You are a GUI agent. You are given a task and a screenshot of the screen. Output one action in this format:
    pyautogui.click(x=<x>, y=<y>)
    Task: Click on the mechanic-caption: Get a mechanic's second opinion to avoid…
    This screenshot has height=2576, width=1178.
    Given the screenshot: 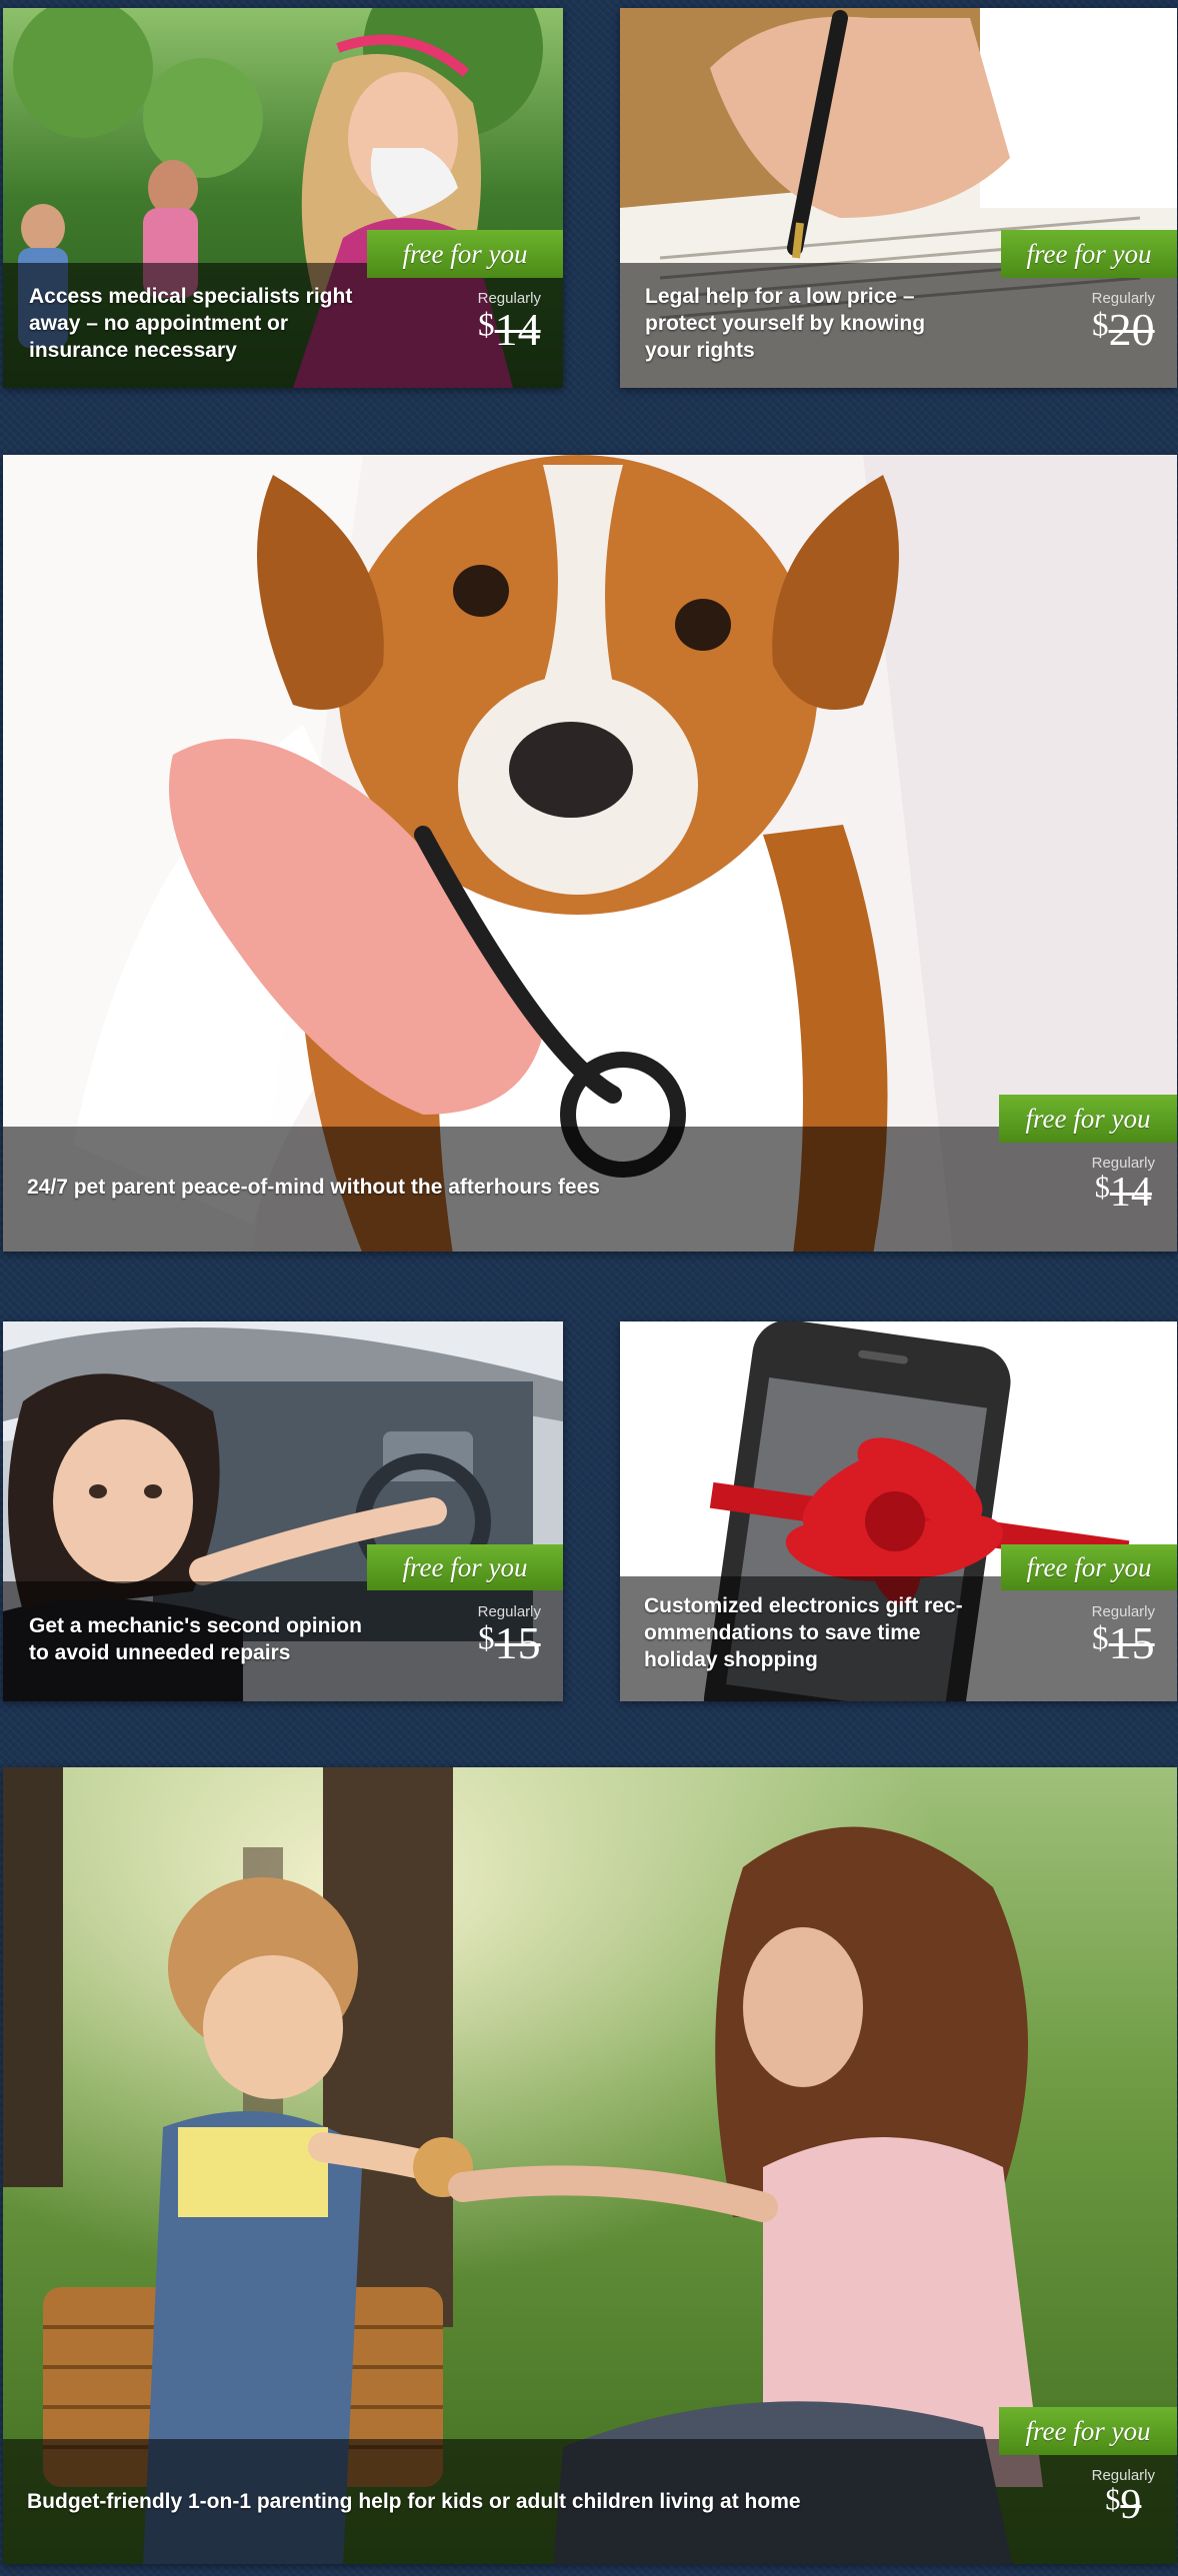 What is the action you would take?
    pyautogui.click(x=195, y=1640)
    